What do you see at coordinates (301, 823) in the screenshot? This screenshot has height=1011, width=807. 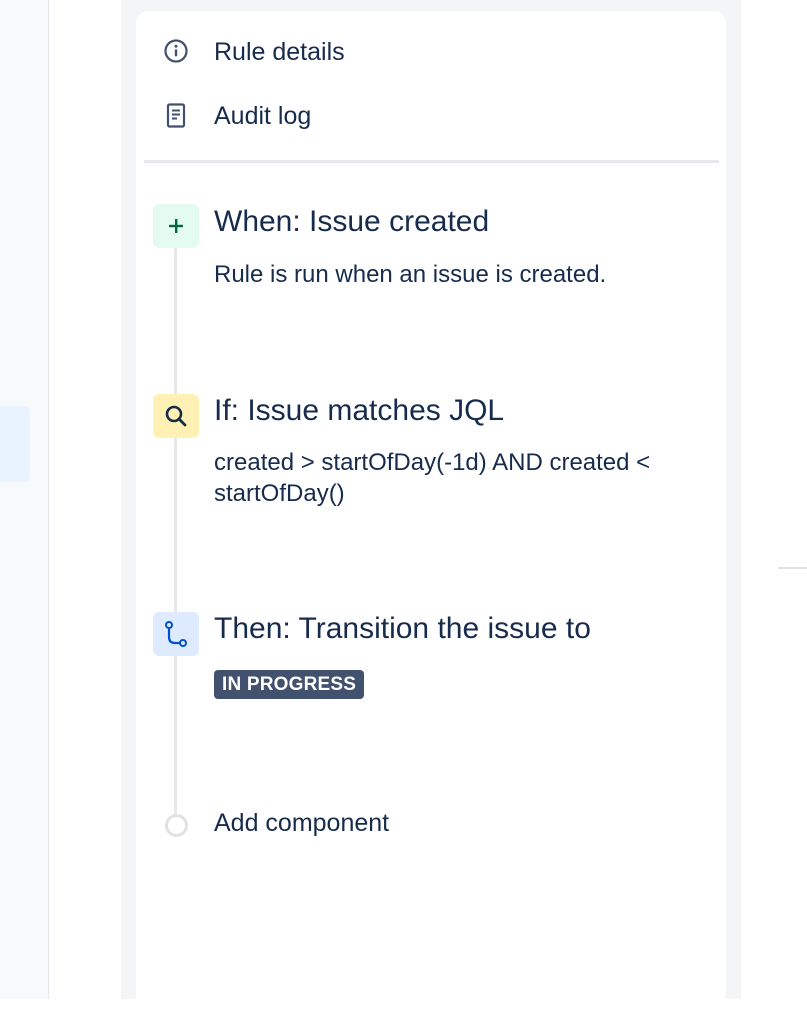 I see `add-component-button: Add component` at bounding box center [301, 823].